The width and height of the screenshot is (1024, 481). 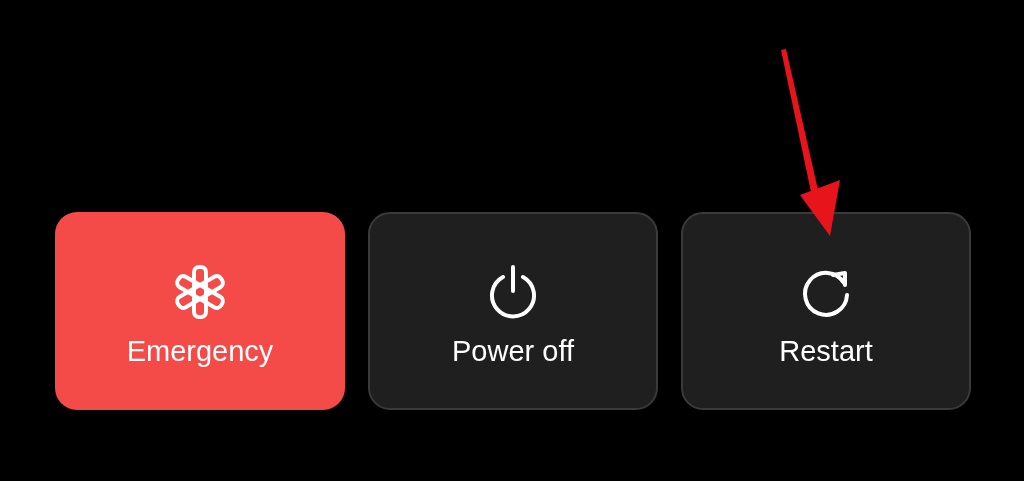 I want to click on restart-button: Restart, so click(x=826, y=311).